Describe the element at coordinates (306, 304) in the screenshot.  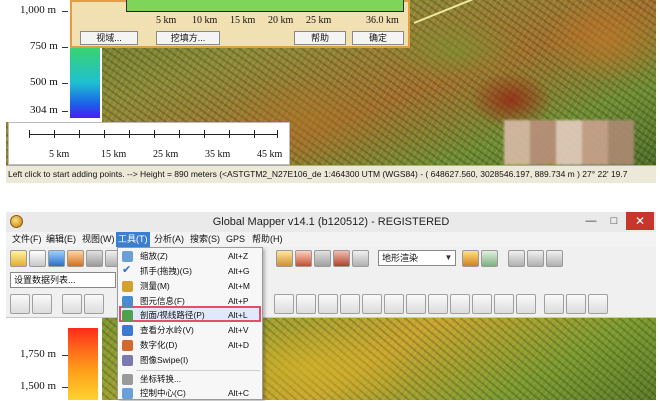
I see `vertex-icon` at that location.